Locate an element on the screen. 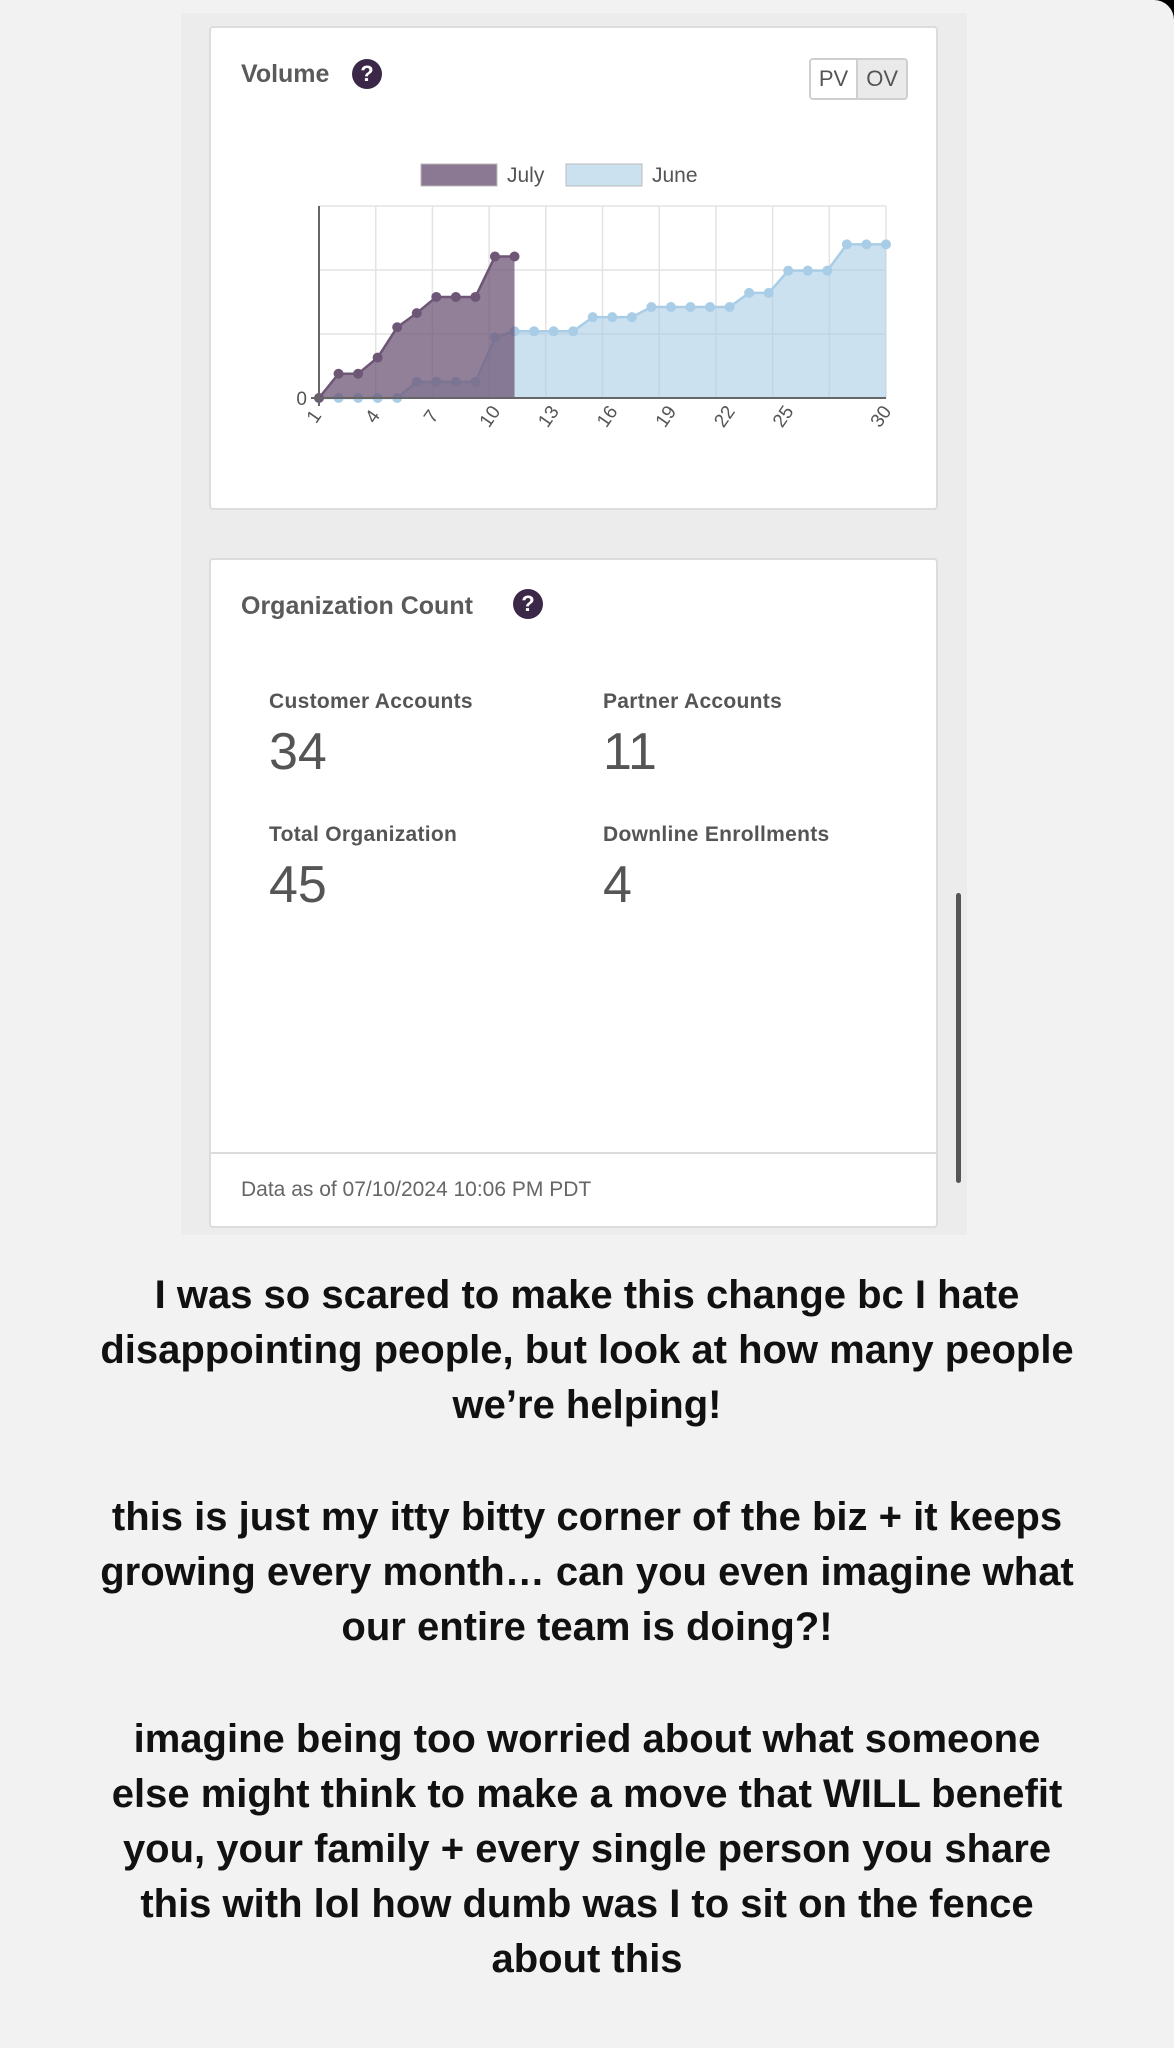 The image size is (1174, 2048). x-tick-label: 1 is located at coordinates (314, 416).